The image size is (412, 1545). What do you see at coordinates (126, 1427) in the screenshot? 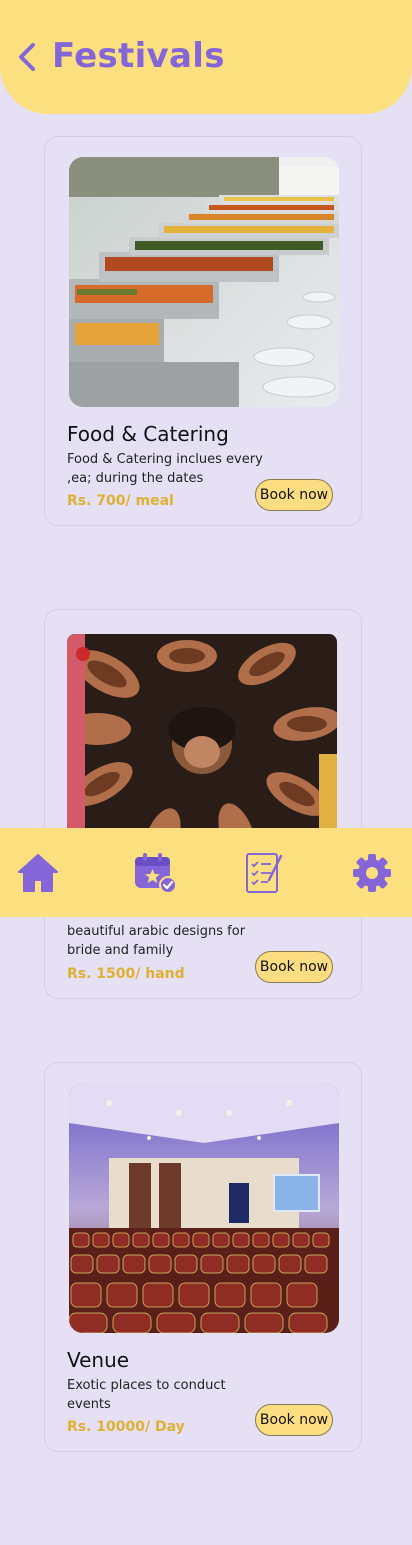
I see `service-price: Rs. 10000/ Day` at bounding box center [126, 1427].